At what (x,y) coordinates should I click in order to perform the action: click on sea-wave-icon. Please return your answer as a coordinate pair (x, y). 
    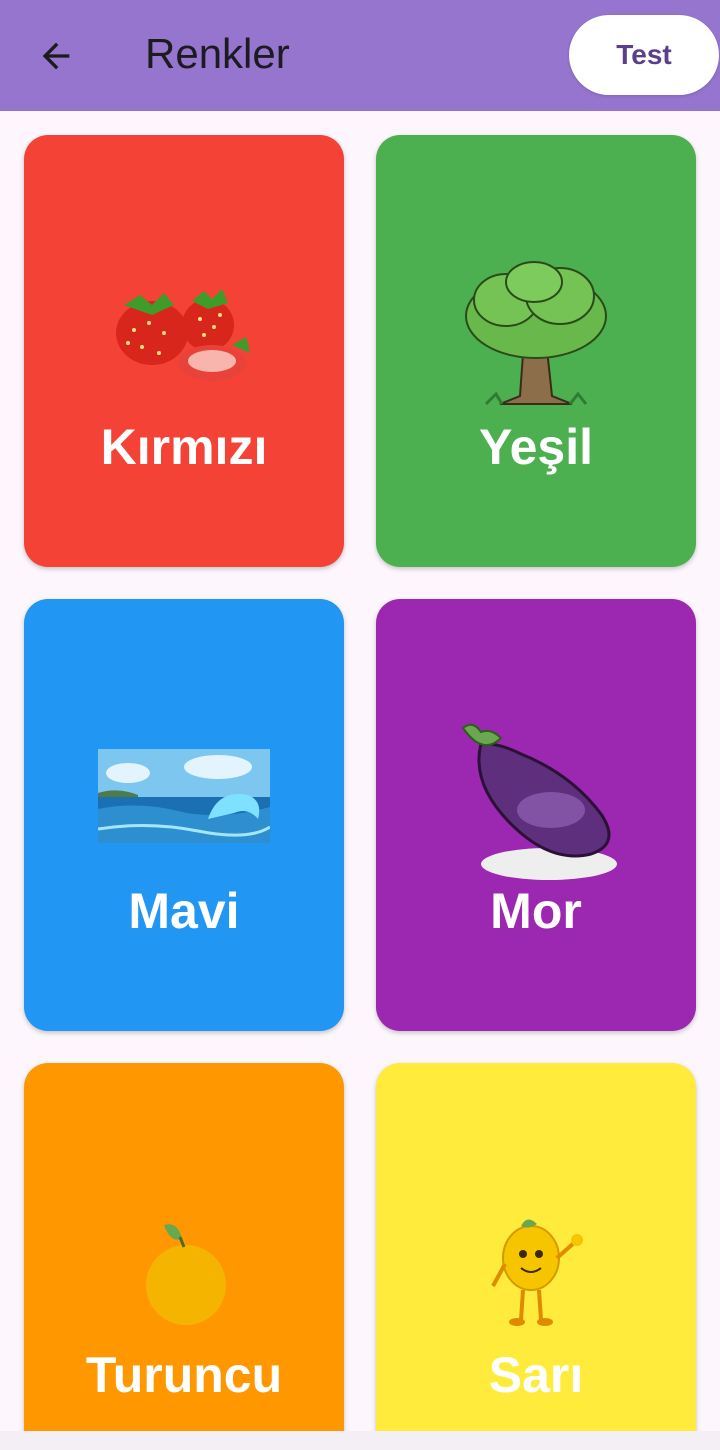
    Looking at the image, I should click on (184, 799).